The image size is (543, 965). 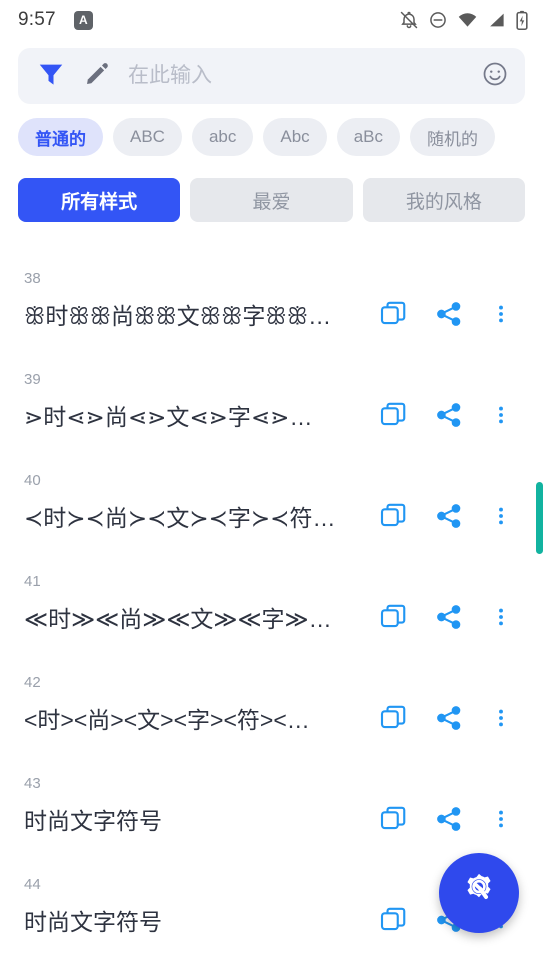 What do you see at coordinates (32, 581) in the screenshot?
I see `list-item-index: 41` at bounding box center [32, 581].